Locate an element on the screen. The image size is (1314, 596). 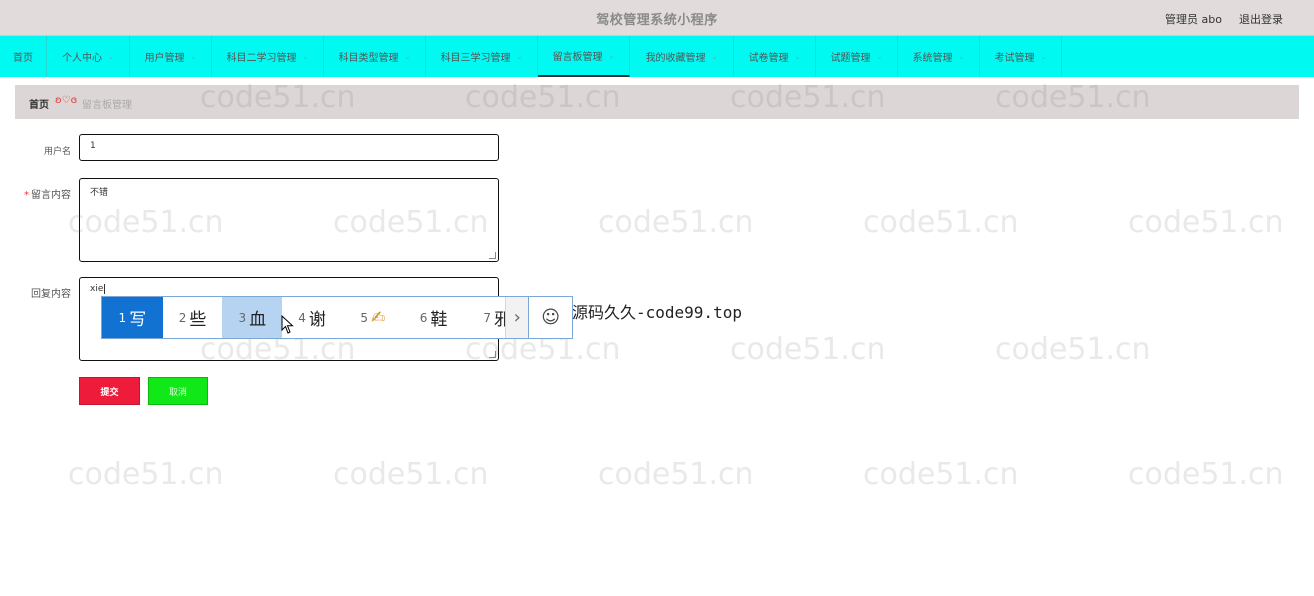
nav-item-label: 个人中心 is located at coordinates (82, 58).